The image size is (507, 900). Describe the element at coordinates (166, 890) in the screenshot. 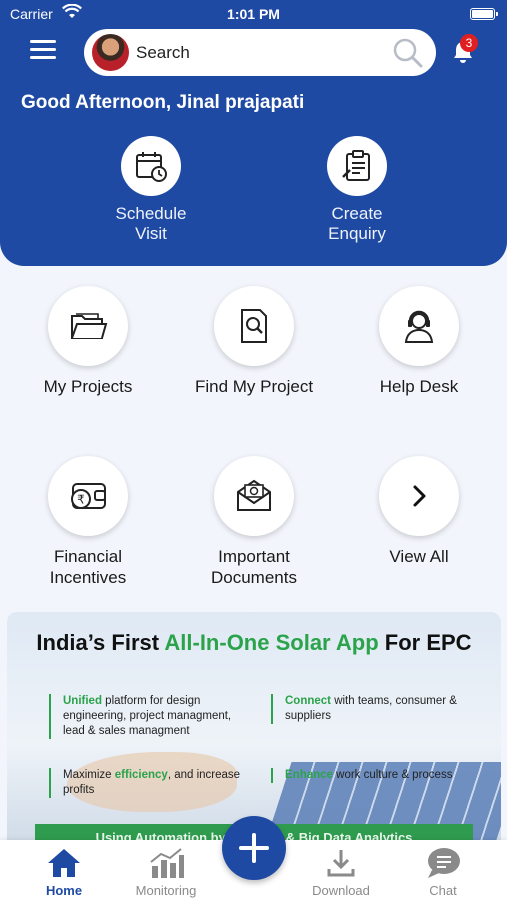

I see `nav-monitoring-label: Monitoring` at that location.